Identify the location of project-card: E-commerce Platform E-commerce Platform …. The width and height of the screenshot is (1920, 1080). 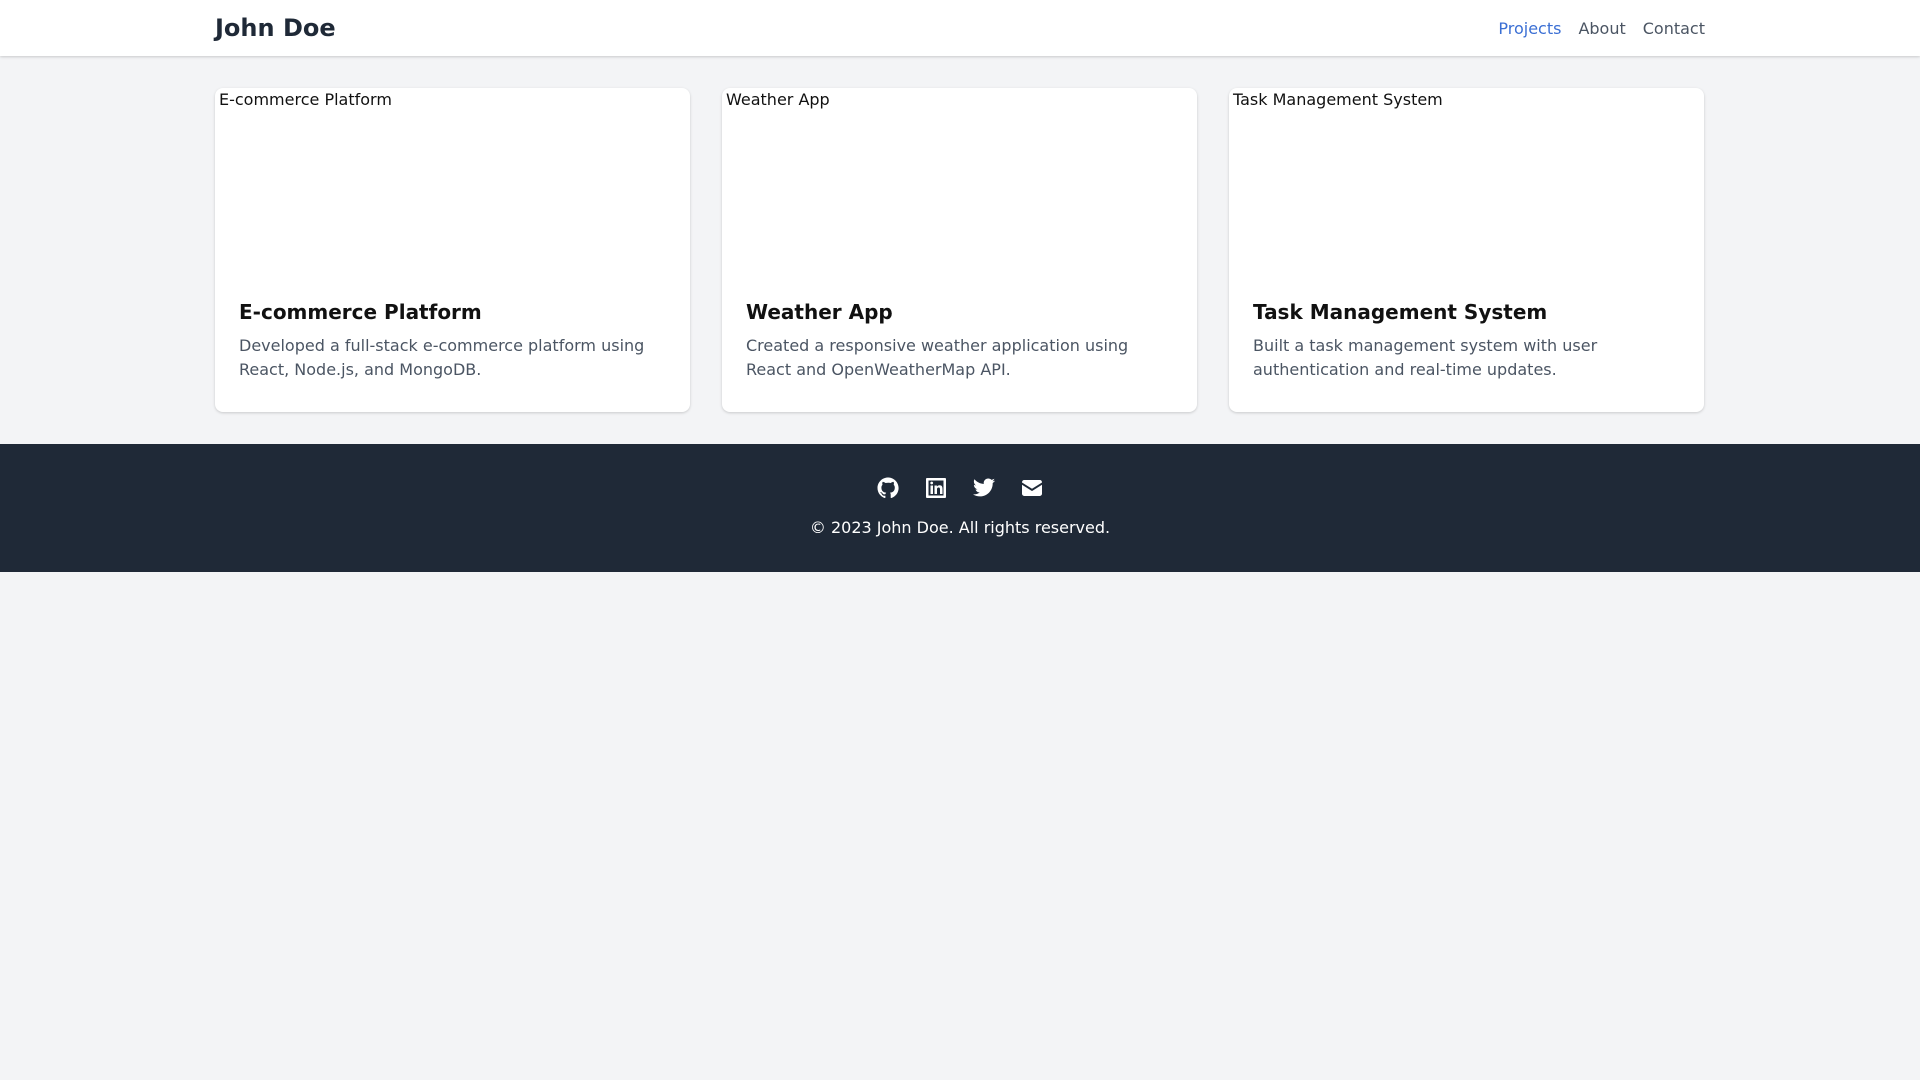
(452, 250).